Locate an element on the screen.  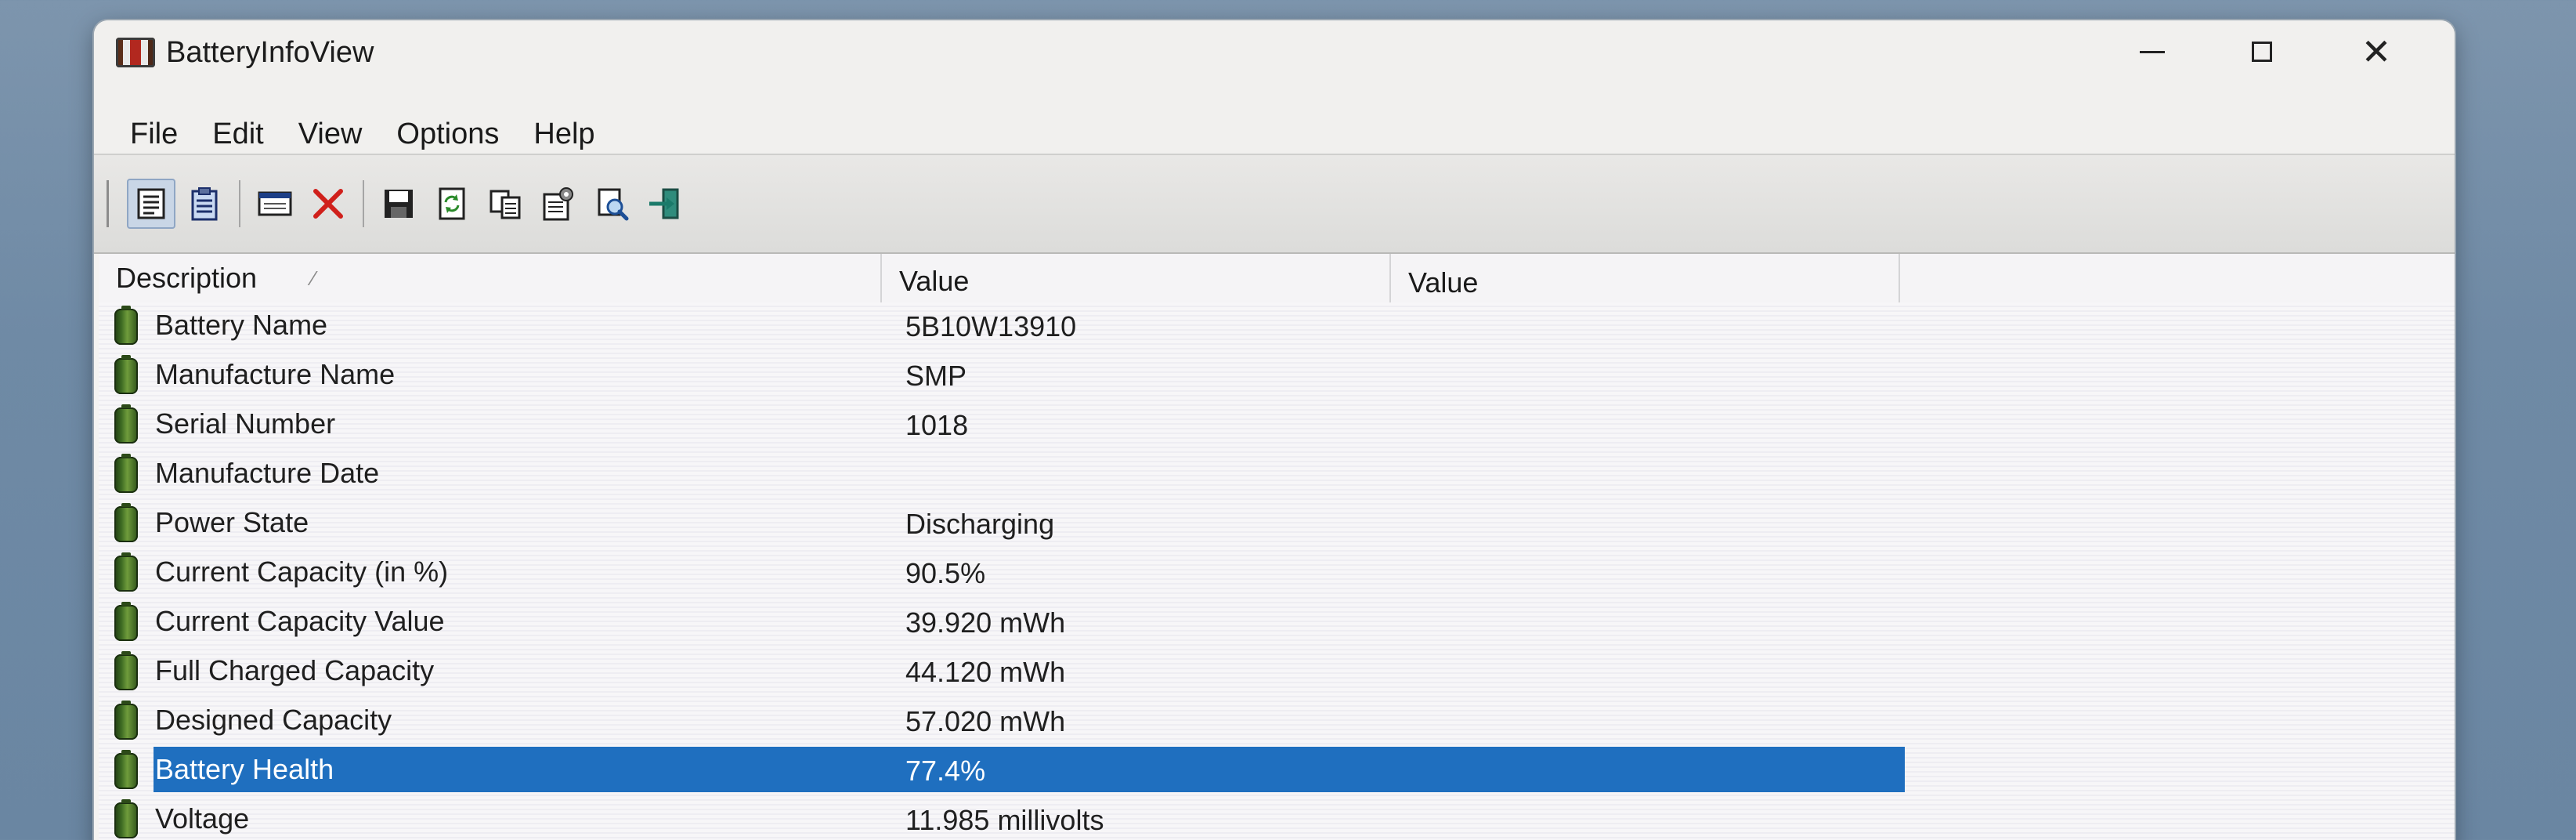
menu-options: Options is located at coordinates (447, 125).